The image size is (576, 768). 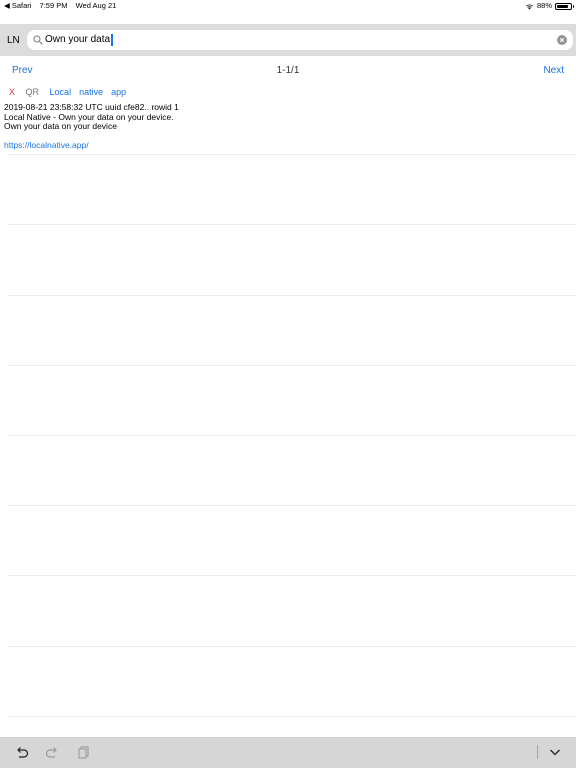 What do you see at coordinates (553, 70) in the screenshot?
I see `next-button: Next` at bounding box center [553, 70].